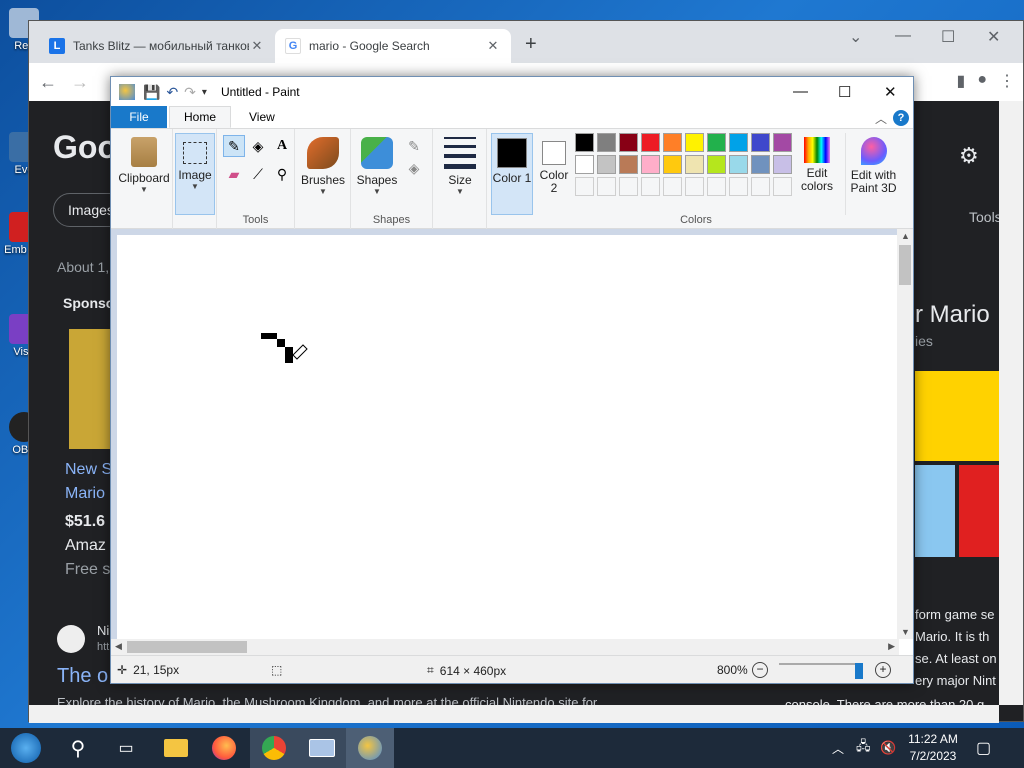 Image resolution: width=1024 pixels, height=768 pixels. What do you see at coordinates (82, 676) in the screenshot?
I see `result-title: The o` at bounding box center [82, 676].